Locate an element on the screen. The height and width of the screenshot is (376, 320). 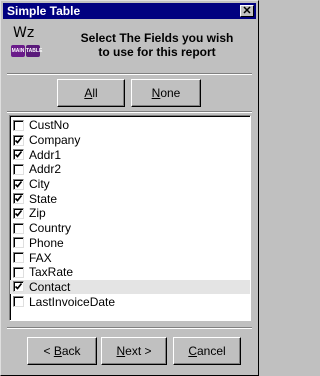
cancel-label: ancel is located at coordinates (211, 351).